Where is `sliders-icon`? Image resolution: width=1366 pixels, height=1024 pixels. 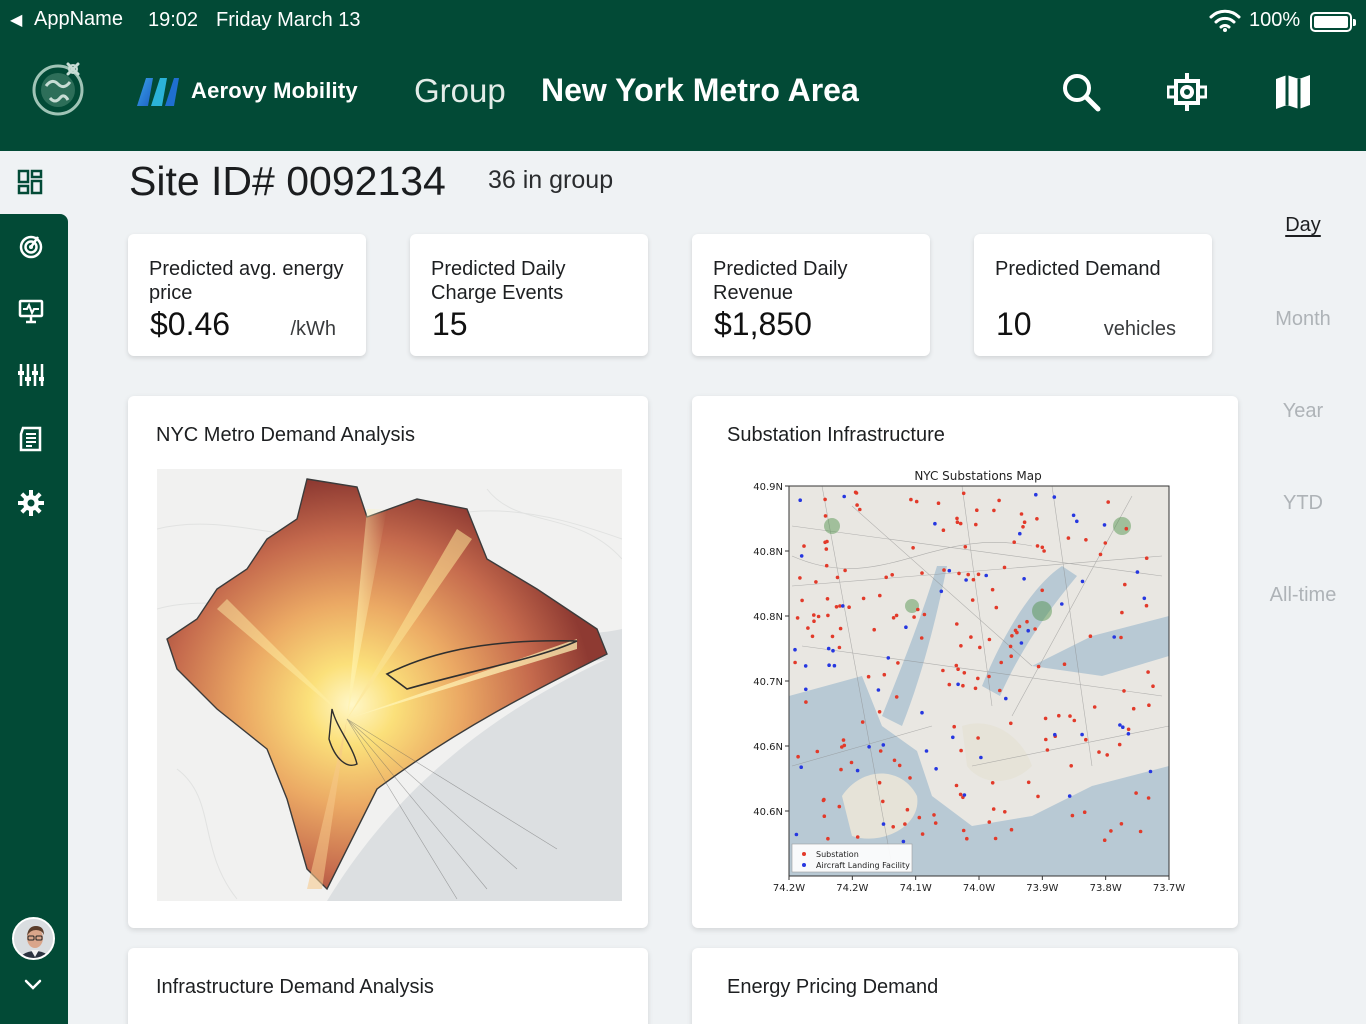
sliders-icon is located at coordinates (31, 375).